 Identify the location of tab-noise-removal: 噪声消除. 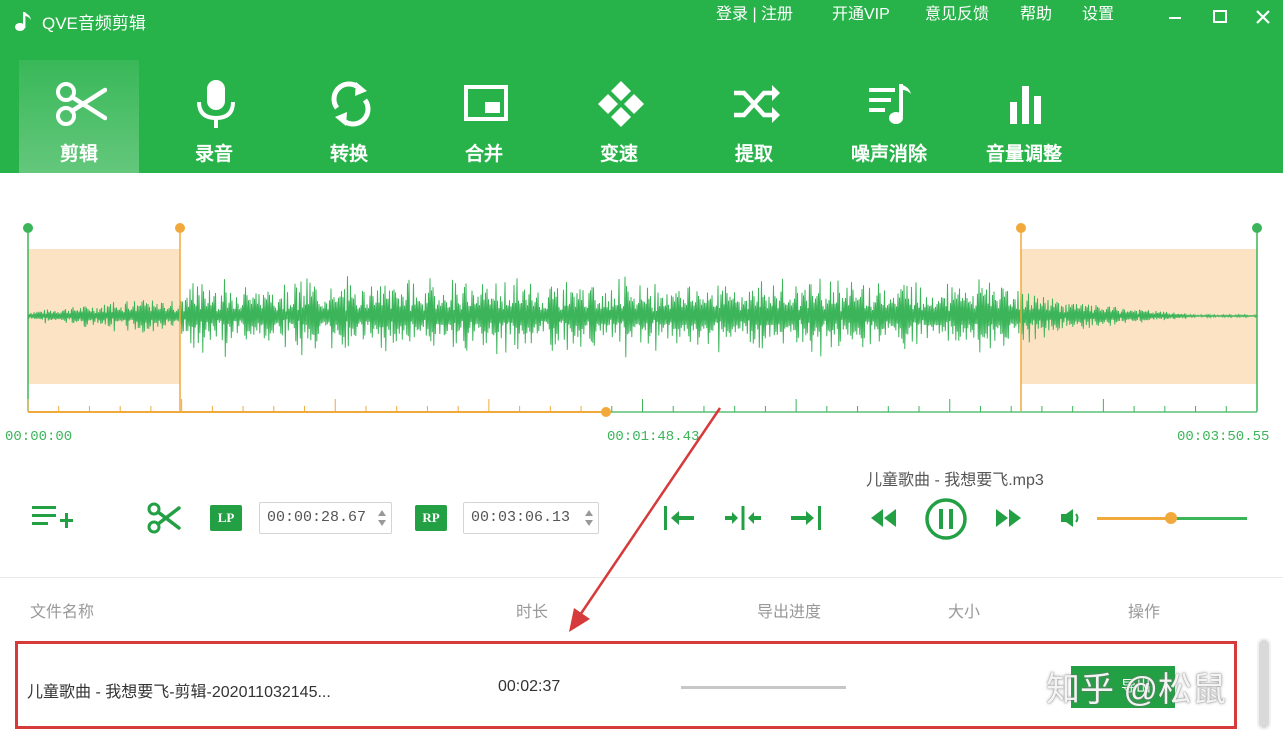
(889, 116).